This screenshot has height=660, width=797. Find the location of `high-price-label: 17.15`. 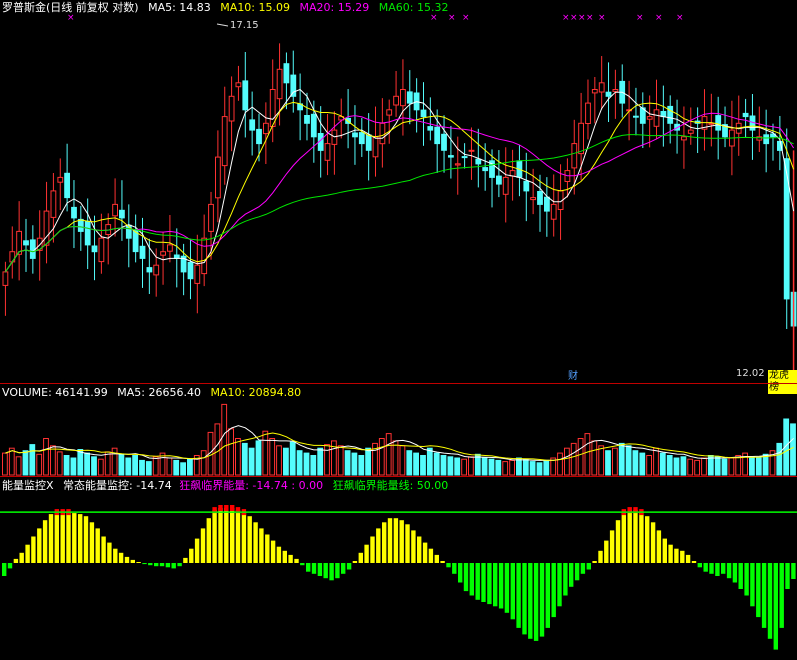

high-price-label: 17.15 is located at coordinates (244, 25).